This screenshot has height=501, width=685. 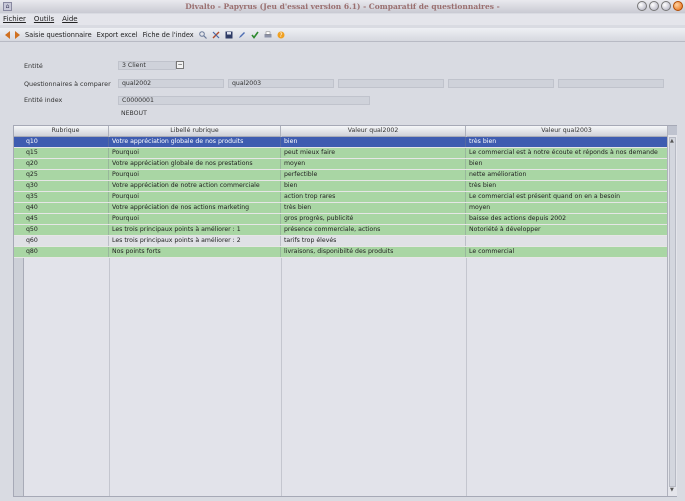 I want to click on menu-fichier: Fichier, so click(x=14, y=19).